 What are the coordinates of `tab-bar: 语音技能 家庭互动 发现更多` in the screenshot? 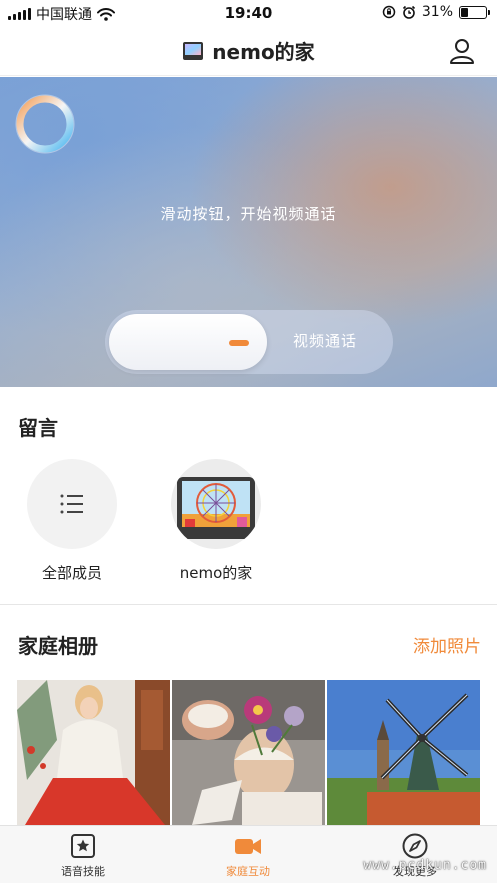 It's located at (248, 854).